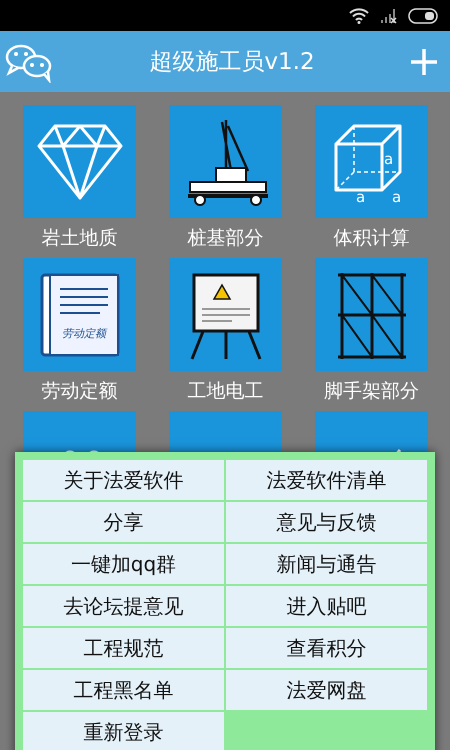 The width and height of the screenshot is (450, 750). I want to click on menu-item: 法爱软件清单, so click(326, 480).